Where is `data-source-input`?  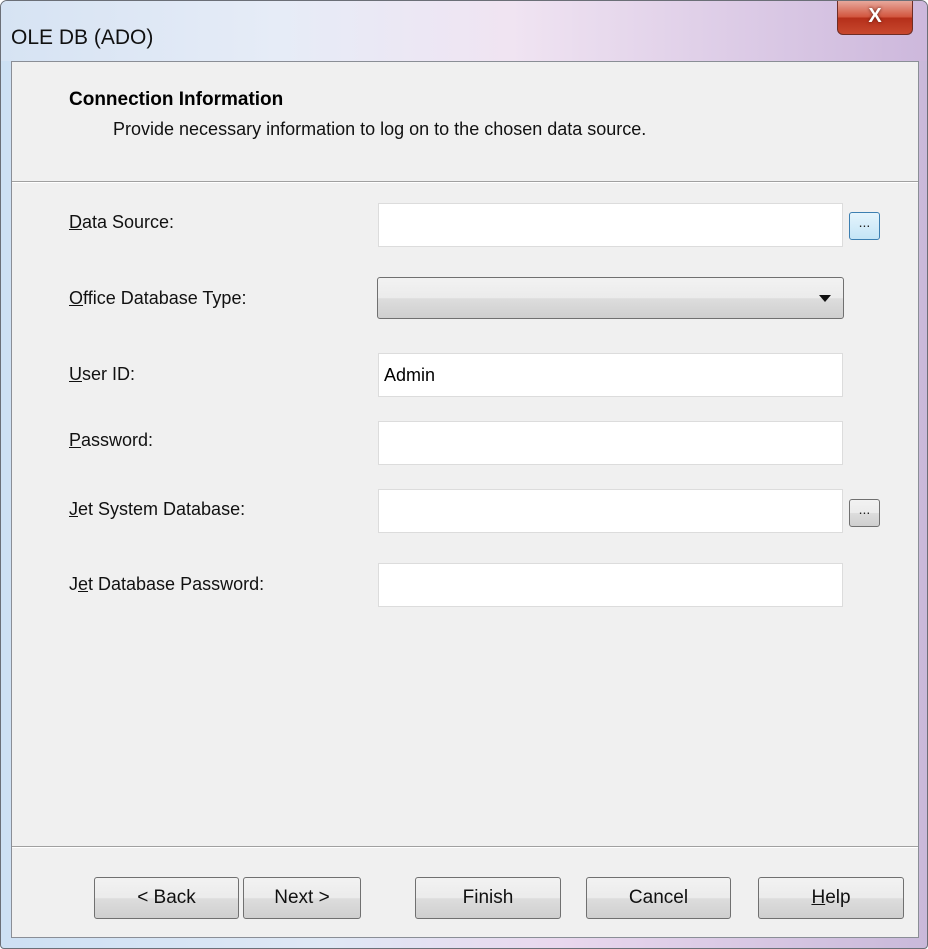 data-source-input is located at coordinates (610, 225).